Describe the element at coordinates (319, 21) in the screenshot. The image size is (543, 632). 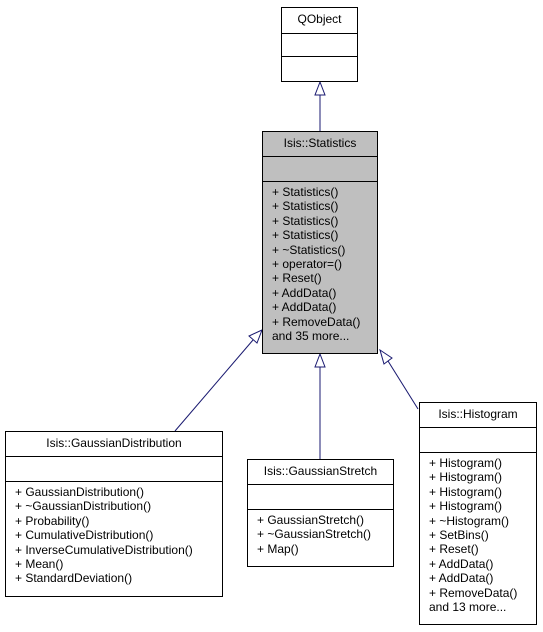
I see `class-name: QObject` at that location.